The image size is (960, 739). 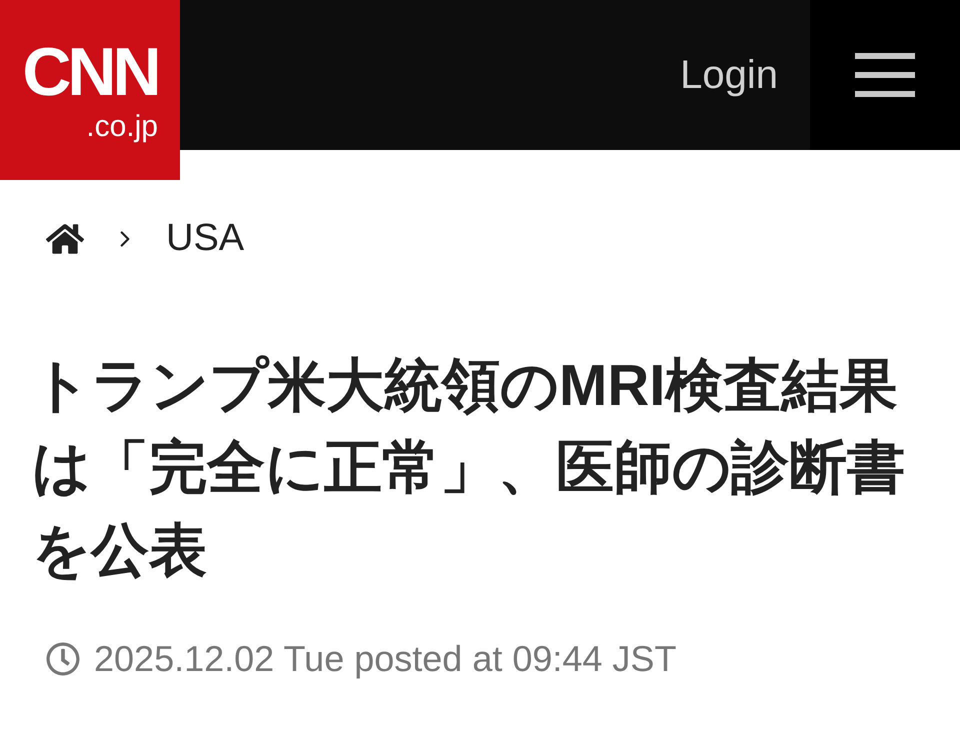 I want to click on menu-button, so click(x=885, y=75).